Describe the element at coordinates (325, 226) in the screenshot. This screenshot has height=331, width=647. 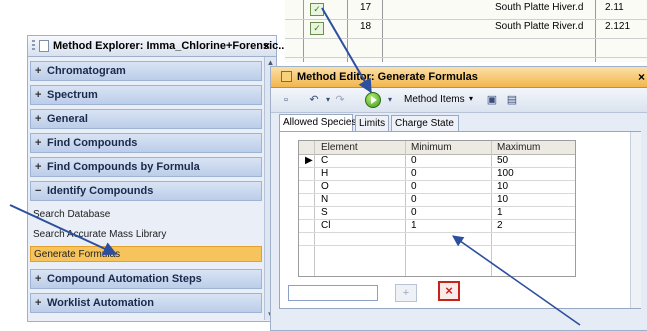
I see `element-cell: Cl` at that location.